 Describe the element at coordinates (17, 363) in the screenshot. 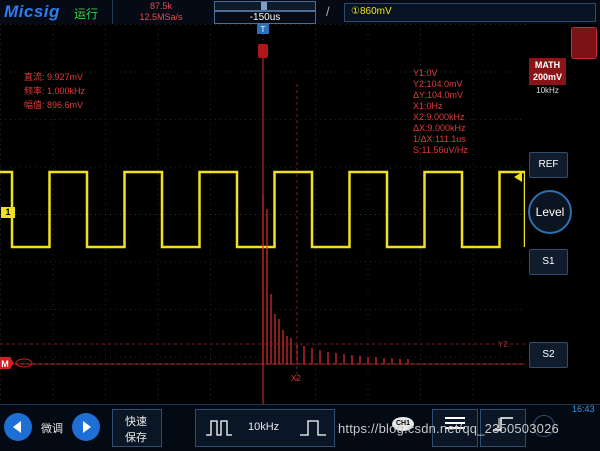

I see `math-level-marker: M` at that location.